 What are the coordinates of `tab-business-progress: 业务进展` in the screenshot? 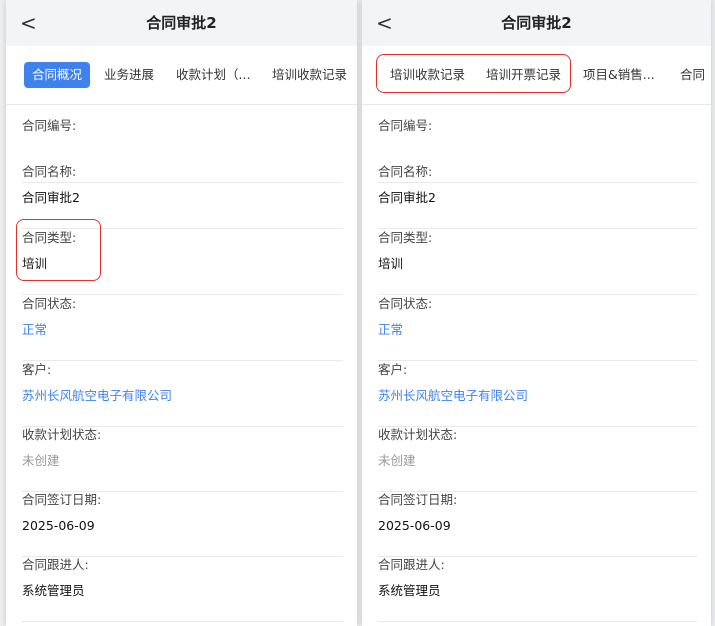 It's located at (129, 75).